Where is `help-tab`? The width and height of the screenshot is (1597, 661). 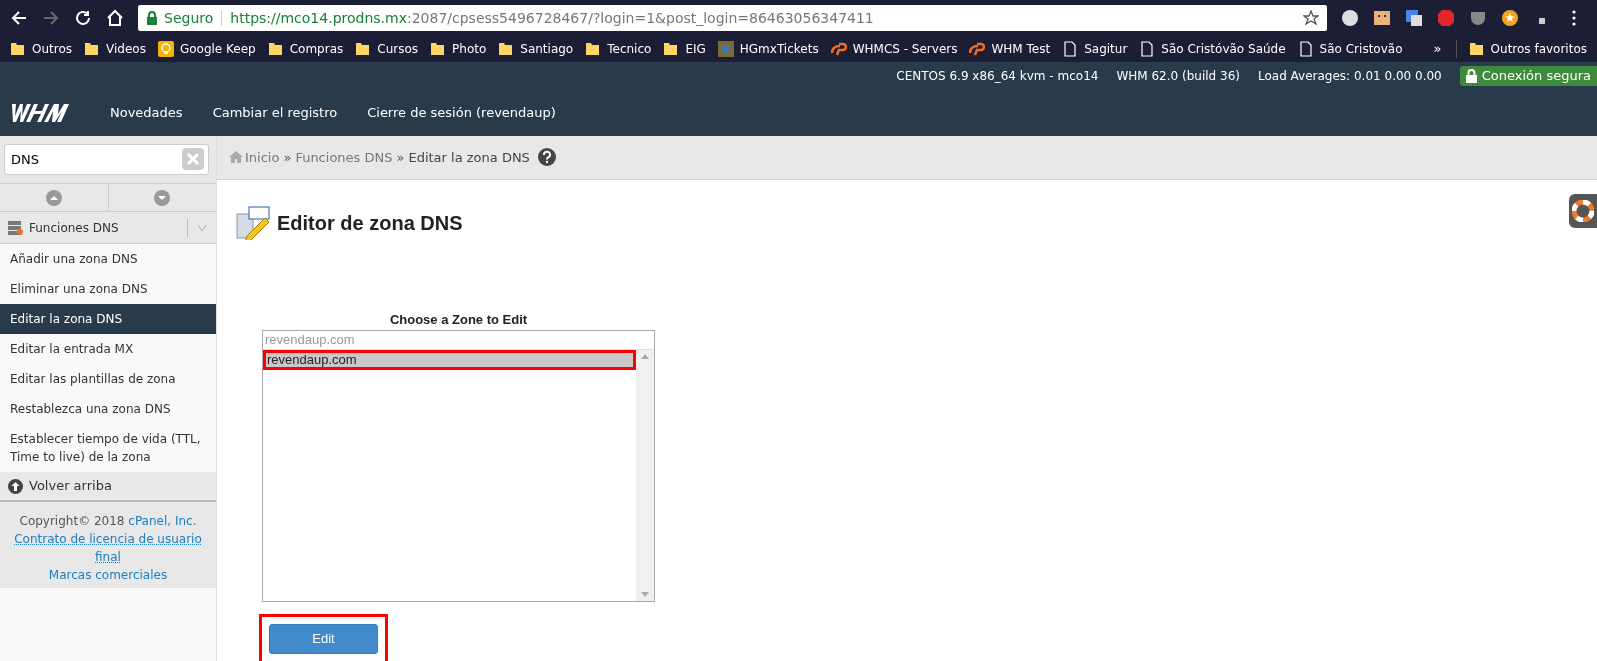
help-tab is located at coordinates (1583, 211).